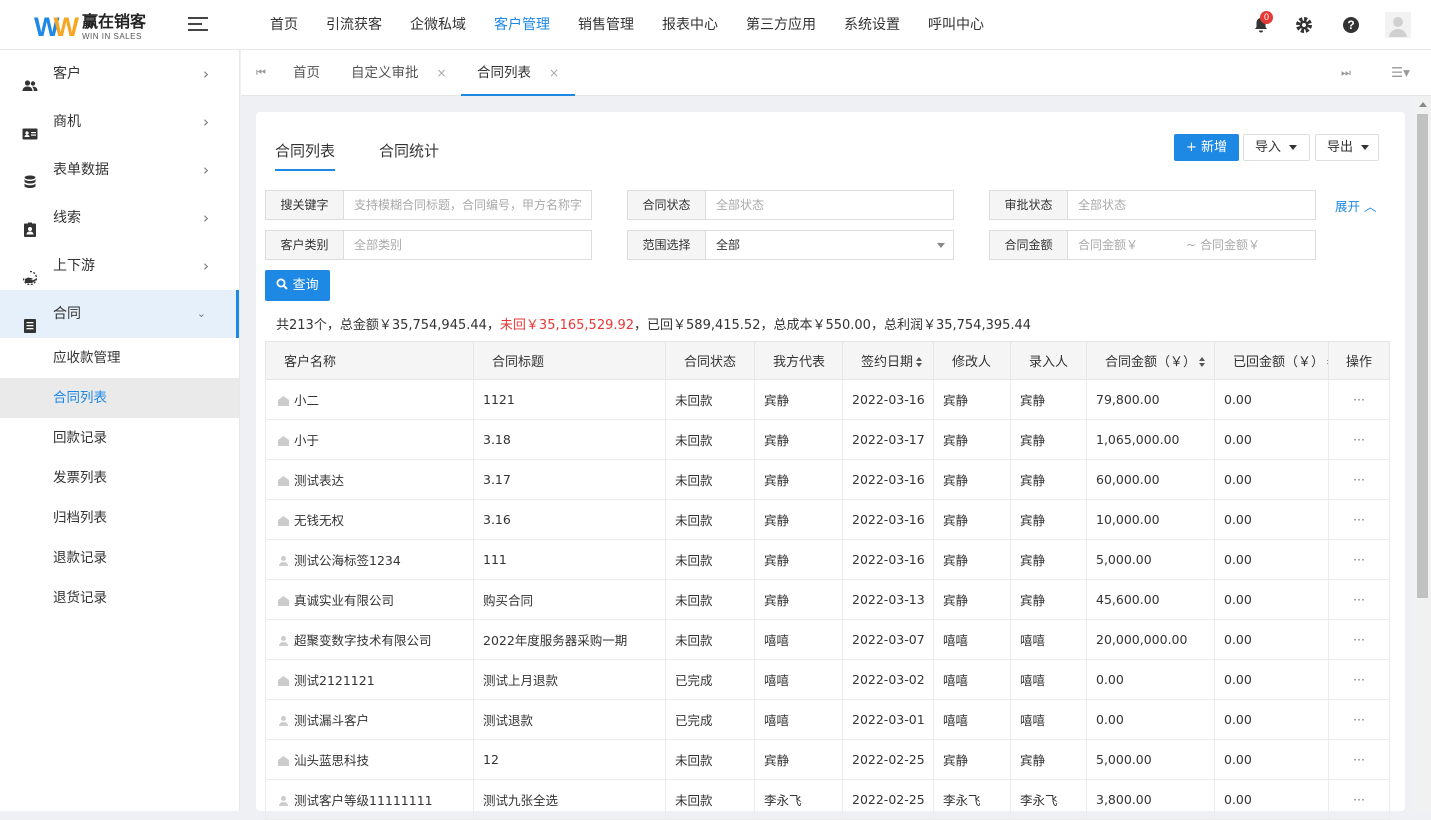 This screenshot has width=1431, height=820. I want to click on topnav-item: 销售管理, so click(606, 25).